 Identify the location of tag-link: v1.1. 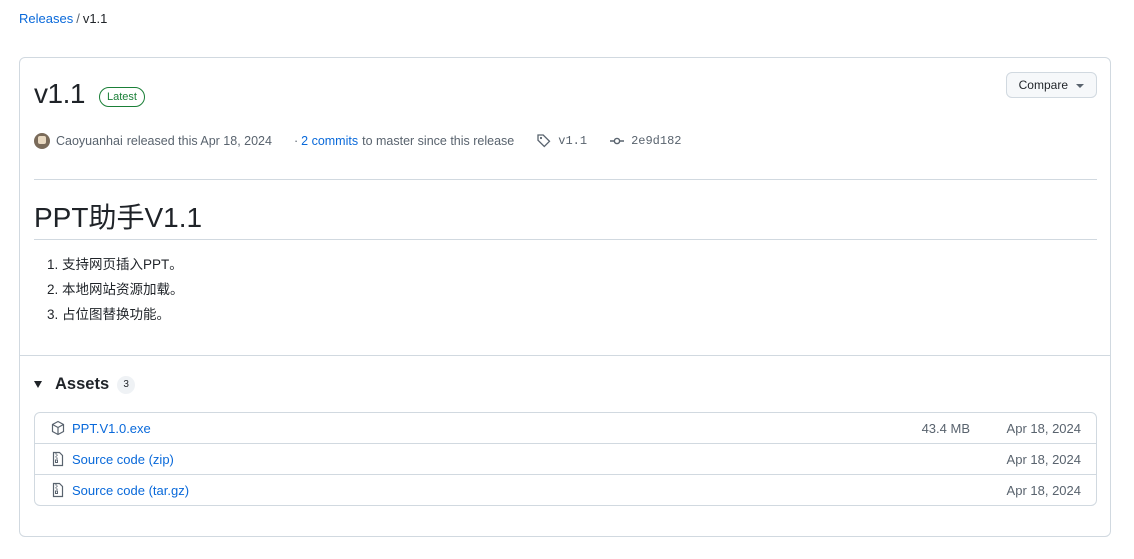
(572, 141).